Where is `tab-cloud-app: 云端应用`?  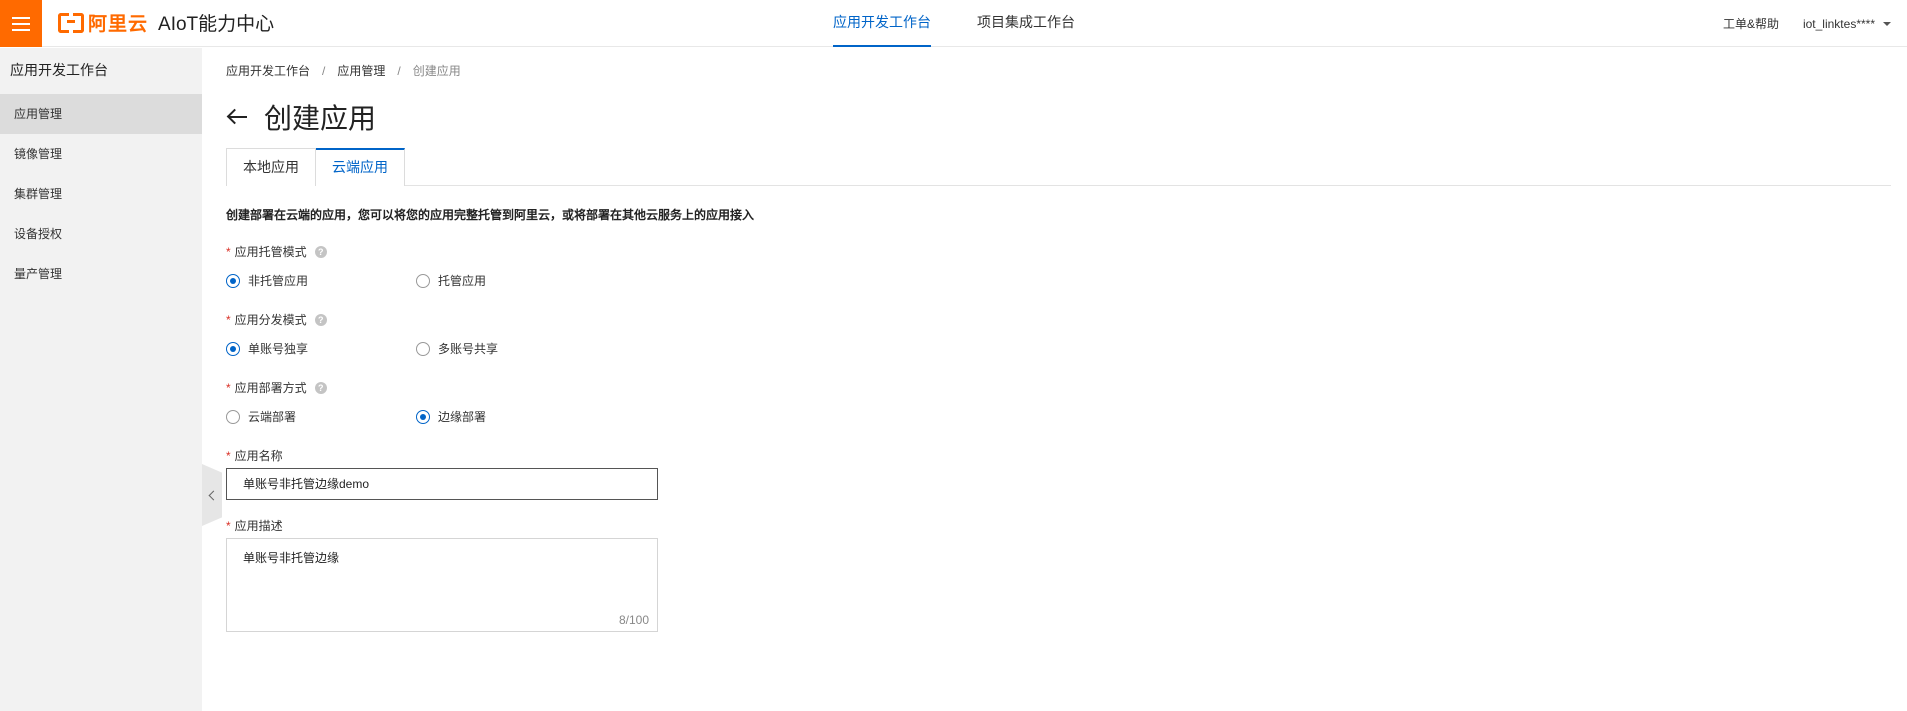
tab-cloud-app: 云端应用 is located at coordinates (360, 167).